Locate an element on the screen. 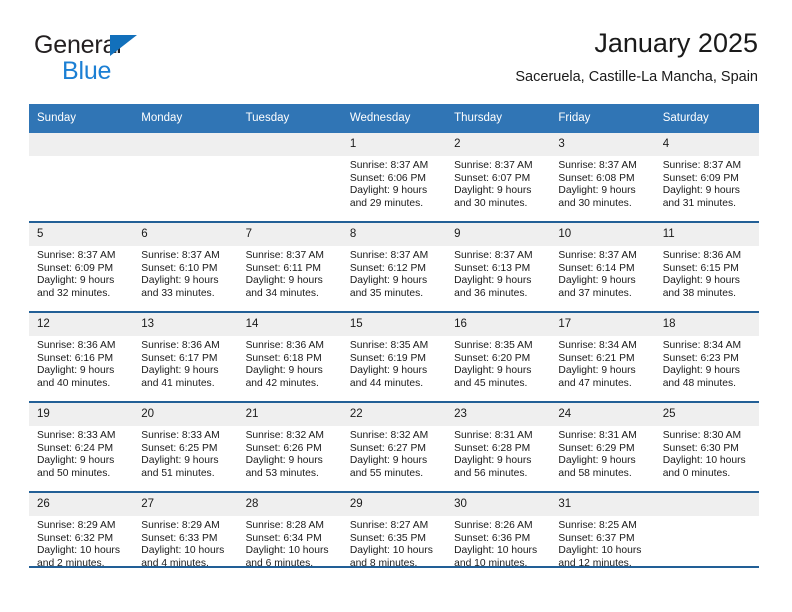 The image size is (792, 612). day-daylight2-text: and 47 minutes. is located at coordinates (595, 383).